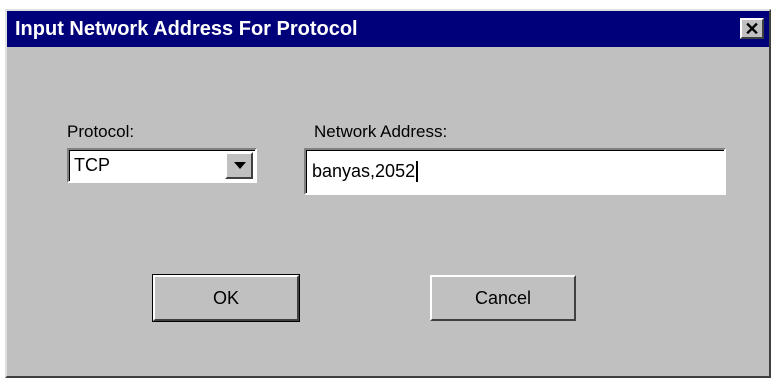 The image size is (777, 382). What do you see at coordinates (92, 165) in the screenshot?
I see `protocol-selected-value: TCP` at bounding box center [92, 165].